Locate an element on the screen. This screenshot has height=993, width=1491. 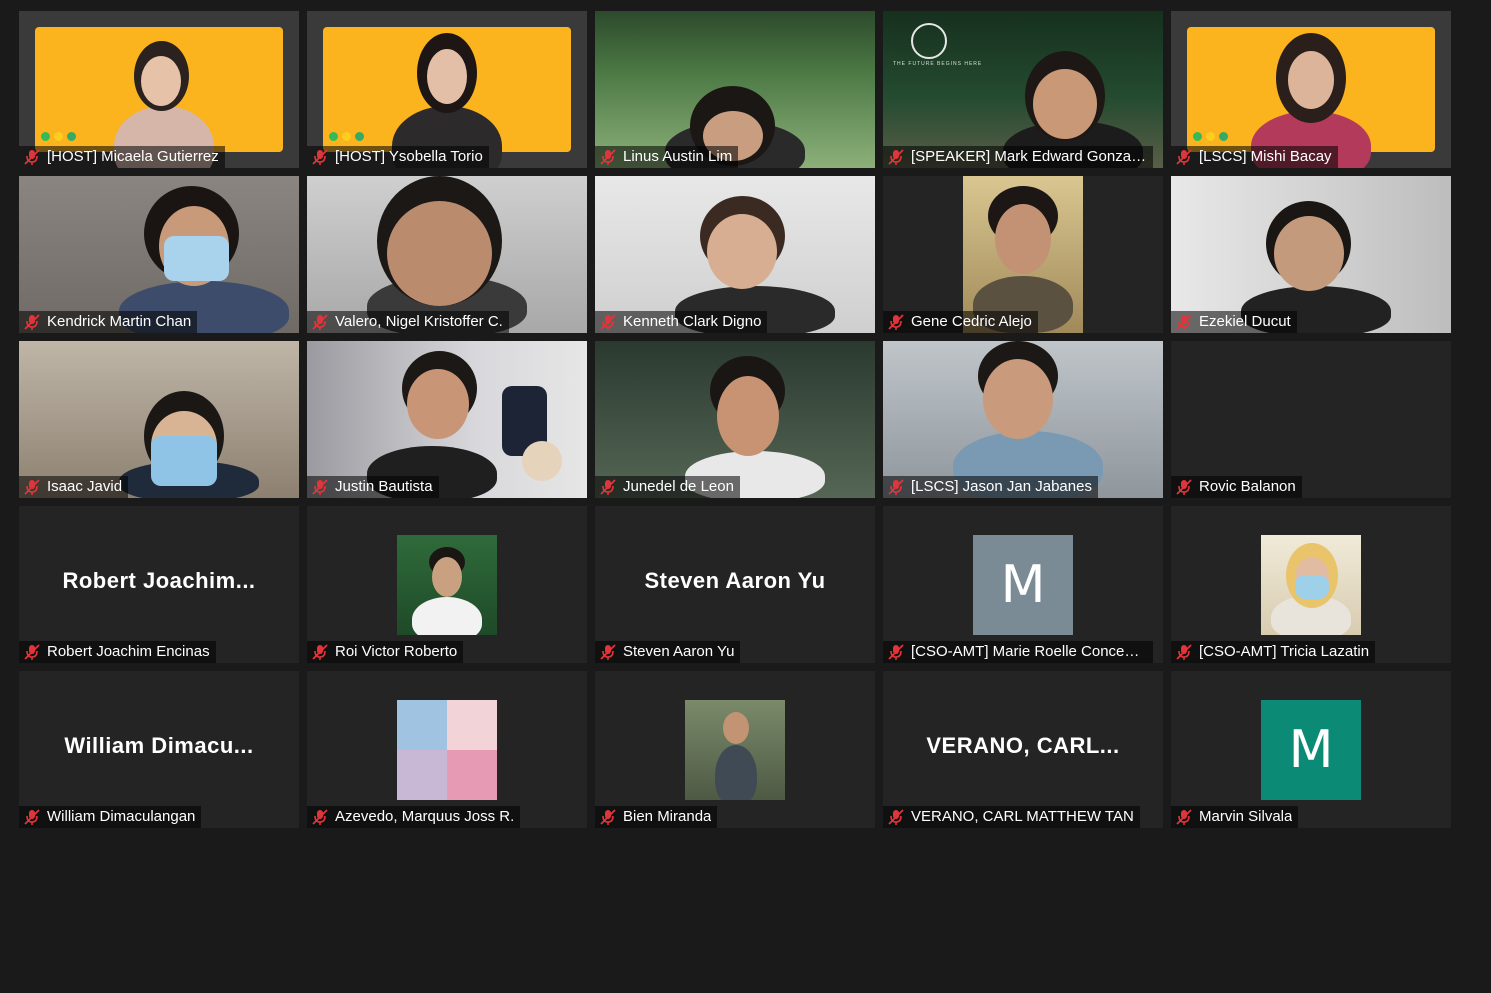
participant-name-bar: Roi Victor Roberto is located at coordinates (385, 652).